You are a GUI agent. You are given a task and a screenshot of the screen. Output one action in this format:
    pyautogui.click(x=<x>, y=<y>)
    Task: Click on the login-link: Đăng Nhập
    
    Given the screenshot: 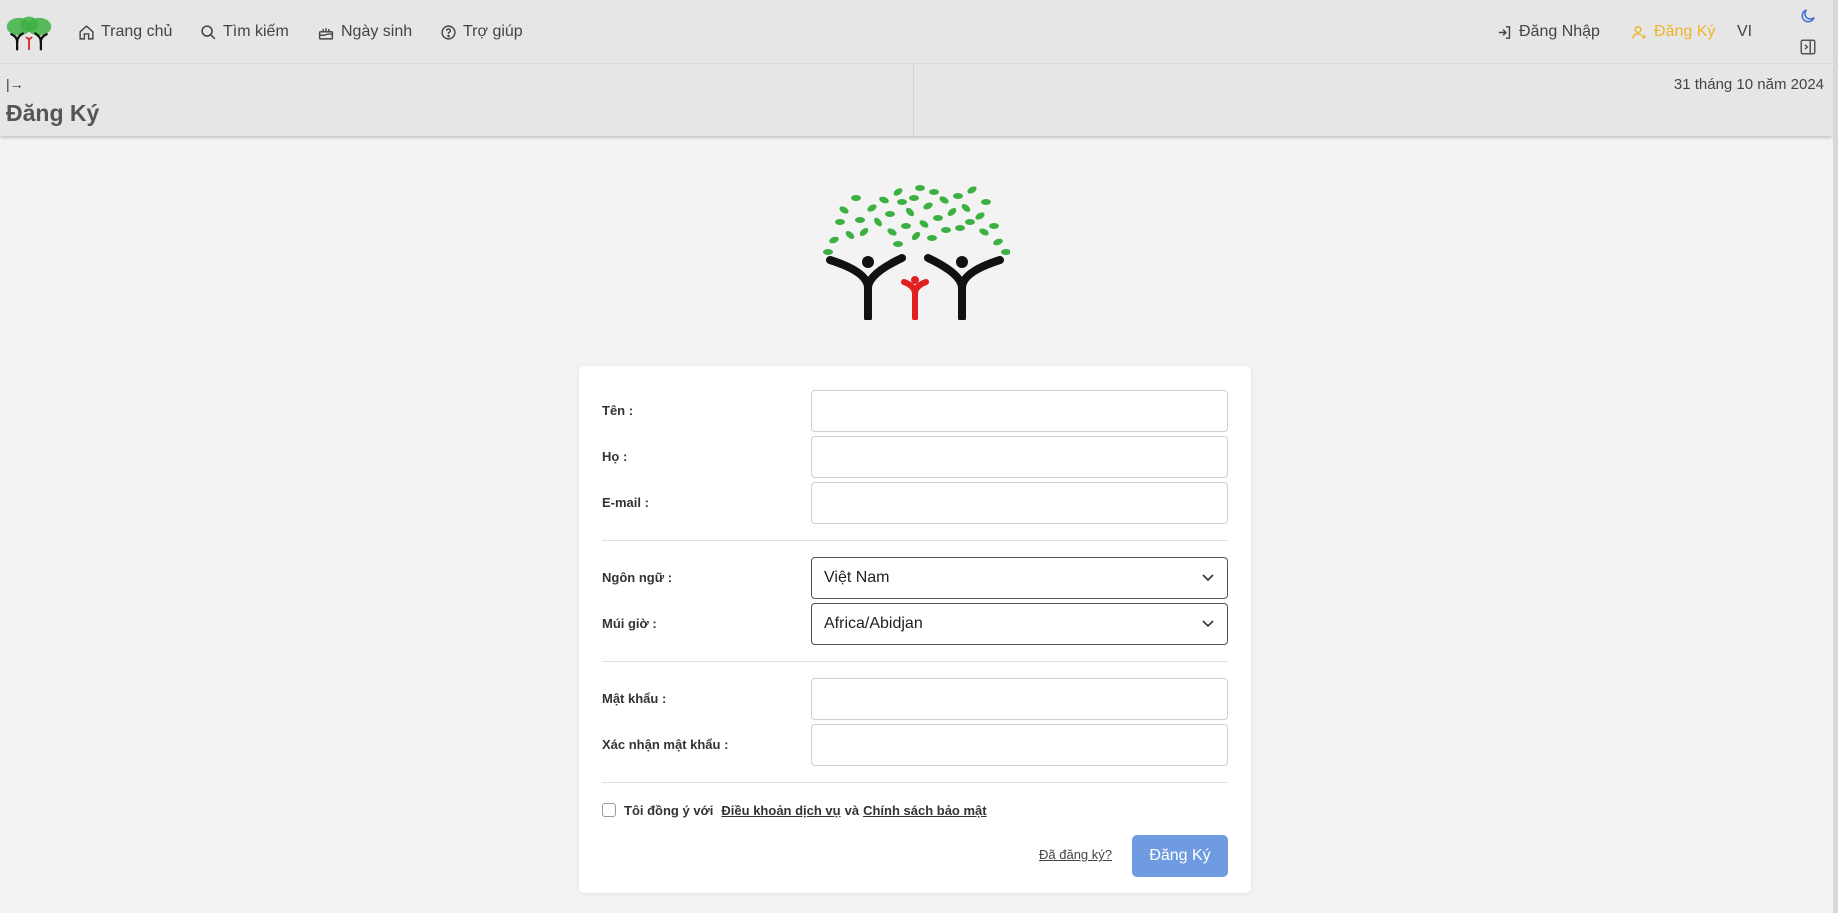 What is the action you would take?
    pyautogui.click(x=1548, y=32)
    